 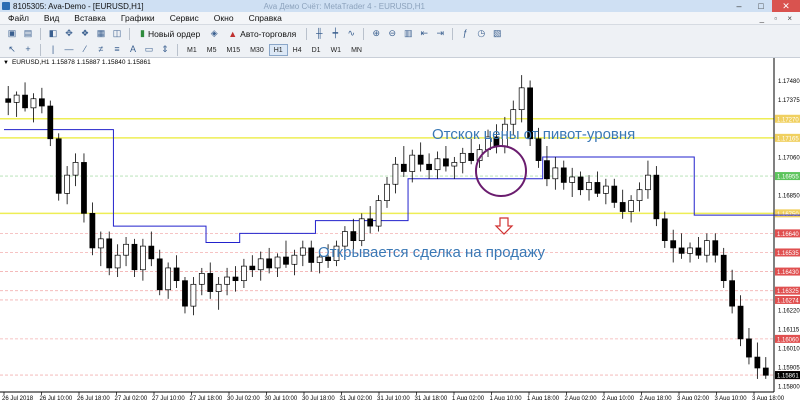 I want to click on price-tick-label: 1.15800, so click(x=789, y=388).